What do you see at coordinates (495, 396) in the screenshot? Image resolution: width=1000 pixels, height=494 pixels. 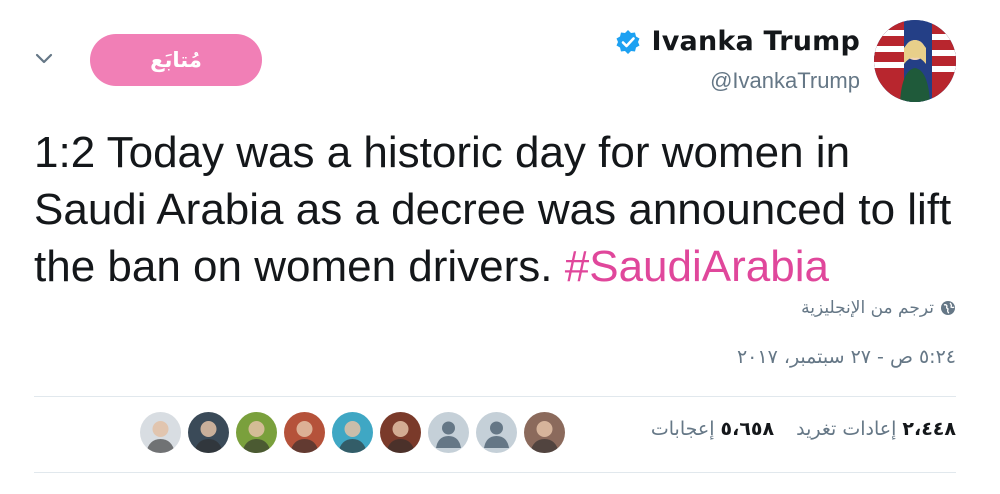 I see `divider-top` at bounding box center [495, 396].